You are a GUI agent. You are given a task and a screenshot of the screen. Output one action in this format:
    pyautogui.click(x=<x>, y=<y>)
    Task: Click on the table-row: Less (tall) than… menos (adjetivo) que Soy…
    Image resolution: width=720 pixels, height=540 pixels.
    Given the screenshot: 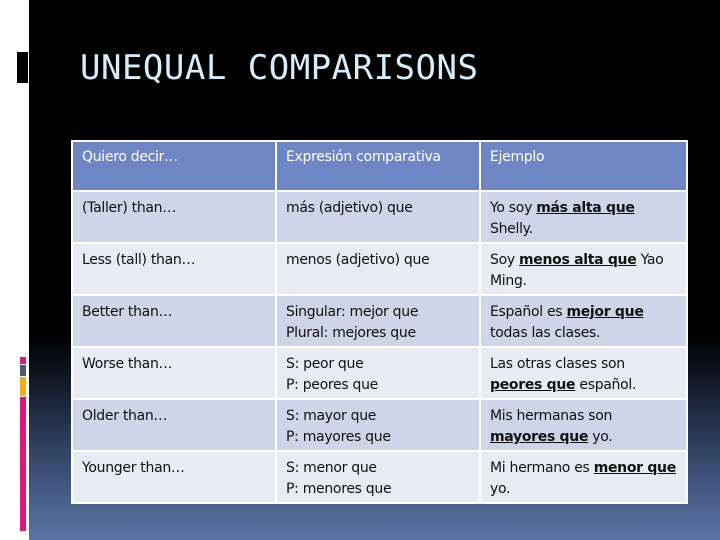 What is the action you would take?
    pyautogui.click(x=379, y=269)
    